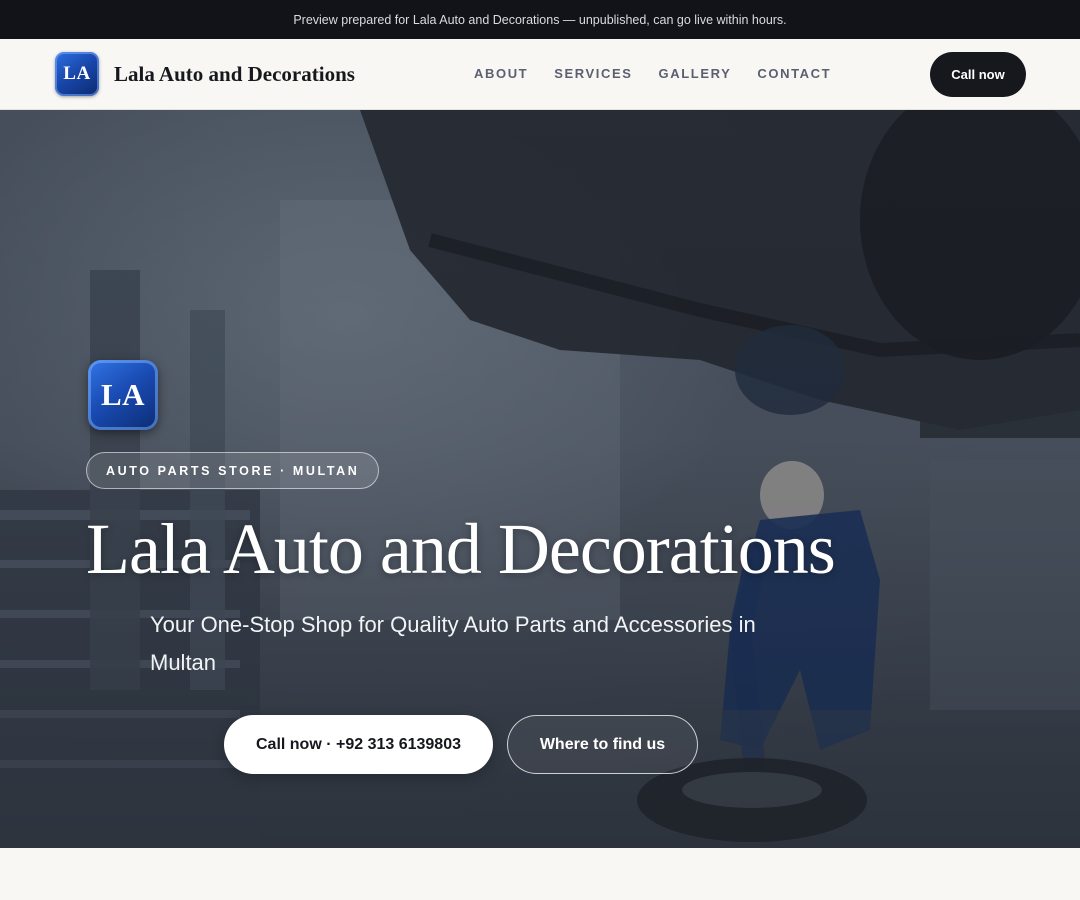 The height and width of the screenshot is (900, 1080). Describe the element at coordinates (358, 744) in the screenshot. I see `call-now-button: Call now · +92 313 6139803` at that location.